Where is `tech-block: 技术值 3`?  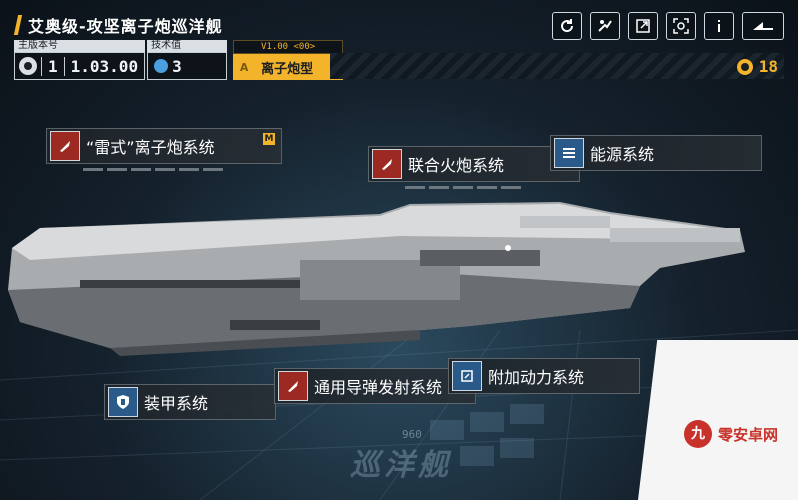
tech-block: 技术值 3 is located at coordinates (187, 60).